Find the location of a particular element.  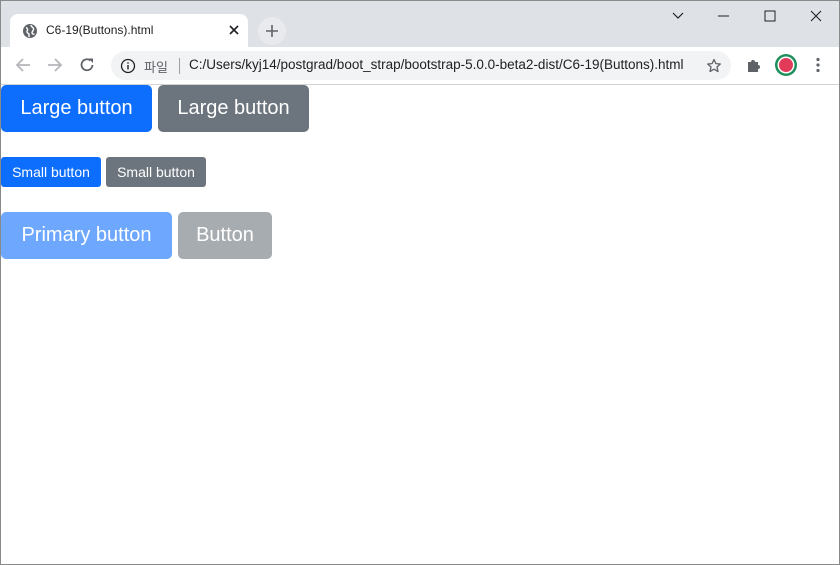

globe-icon is located at coordinates (30, 31).